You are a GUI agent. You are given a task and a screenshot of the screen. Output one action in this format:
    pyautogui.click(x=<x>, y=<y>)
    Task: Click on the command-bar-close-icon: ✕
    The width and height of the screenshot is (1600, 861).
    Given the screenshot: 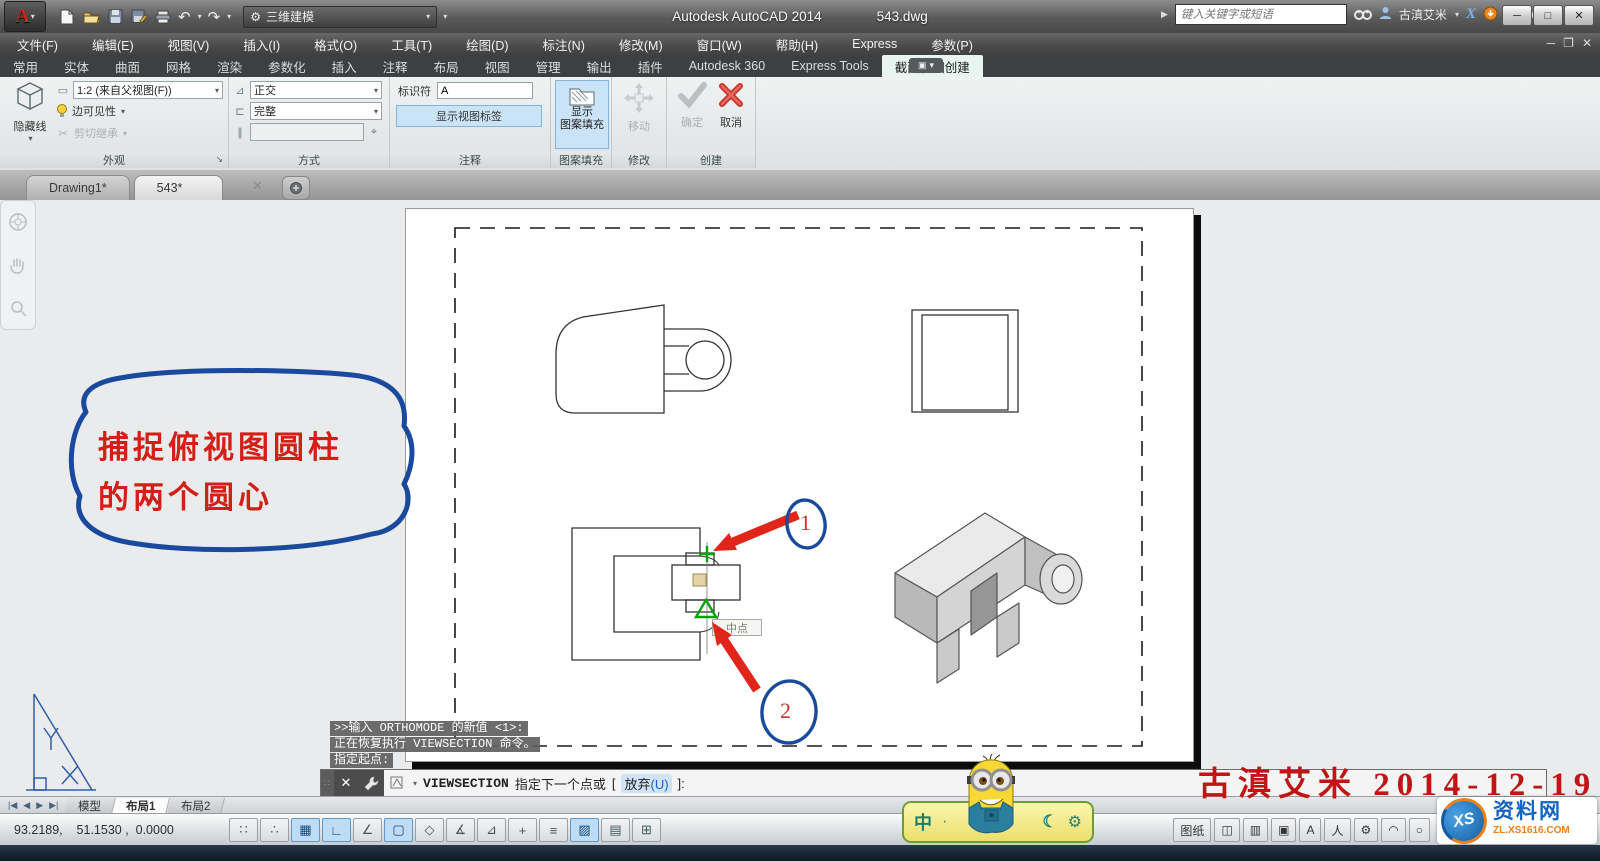 What is the action you would take?
    pyautogui.click(x=346, y=783)
    